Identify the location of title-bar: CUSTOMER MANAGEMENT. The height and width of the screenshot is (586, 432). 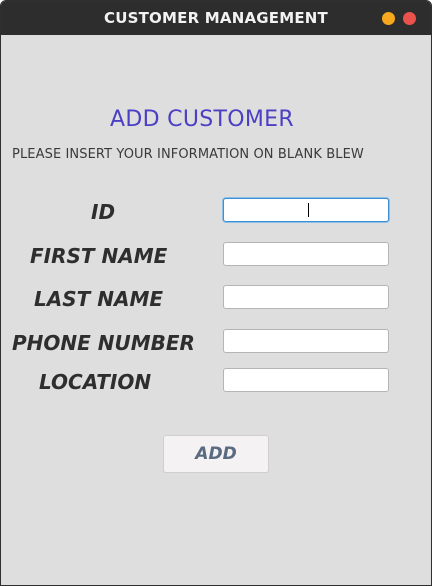
(216, 18).